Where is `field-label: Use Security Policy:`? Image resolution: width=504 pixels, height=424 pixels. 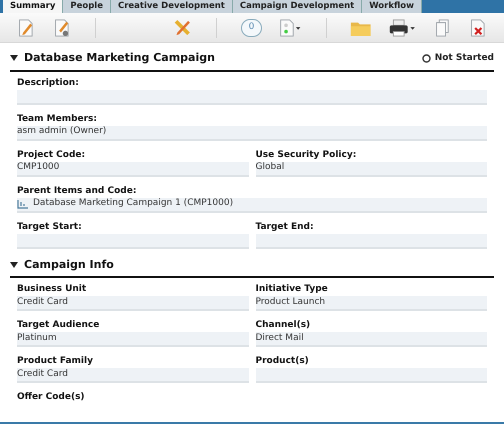
field-label: Use Security Policy: is located at coordinates (307, 154).